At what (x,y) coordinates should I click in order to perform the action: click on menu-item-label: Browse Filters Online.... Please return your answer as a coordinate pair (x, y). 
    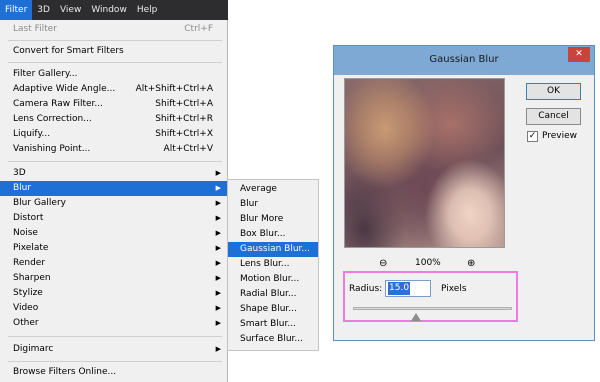
    Looking at the image, I should click on (65, 372).